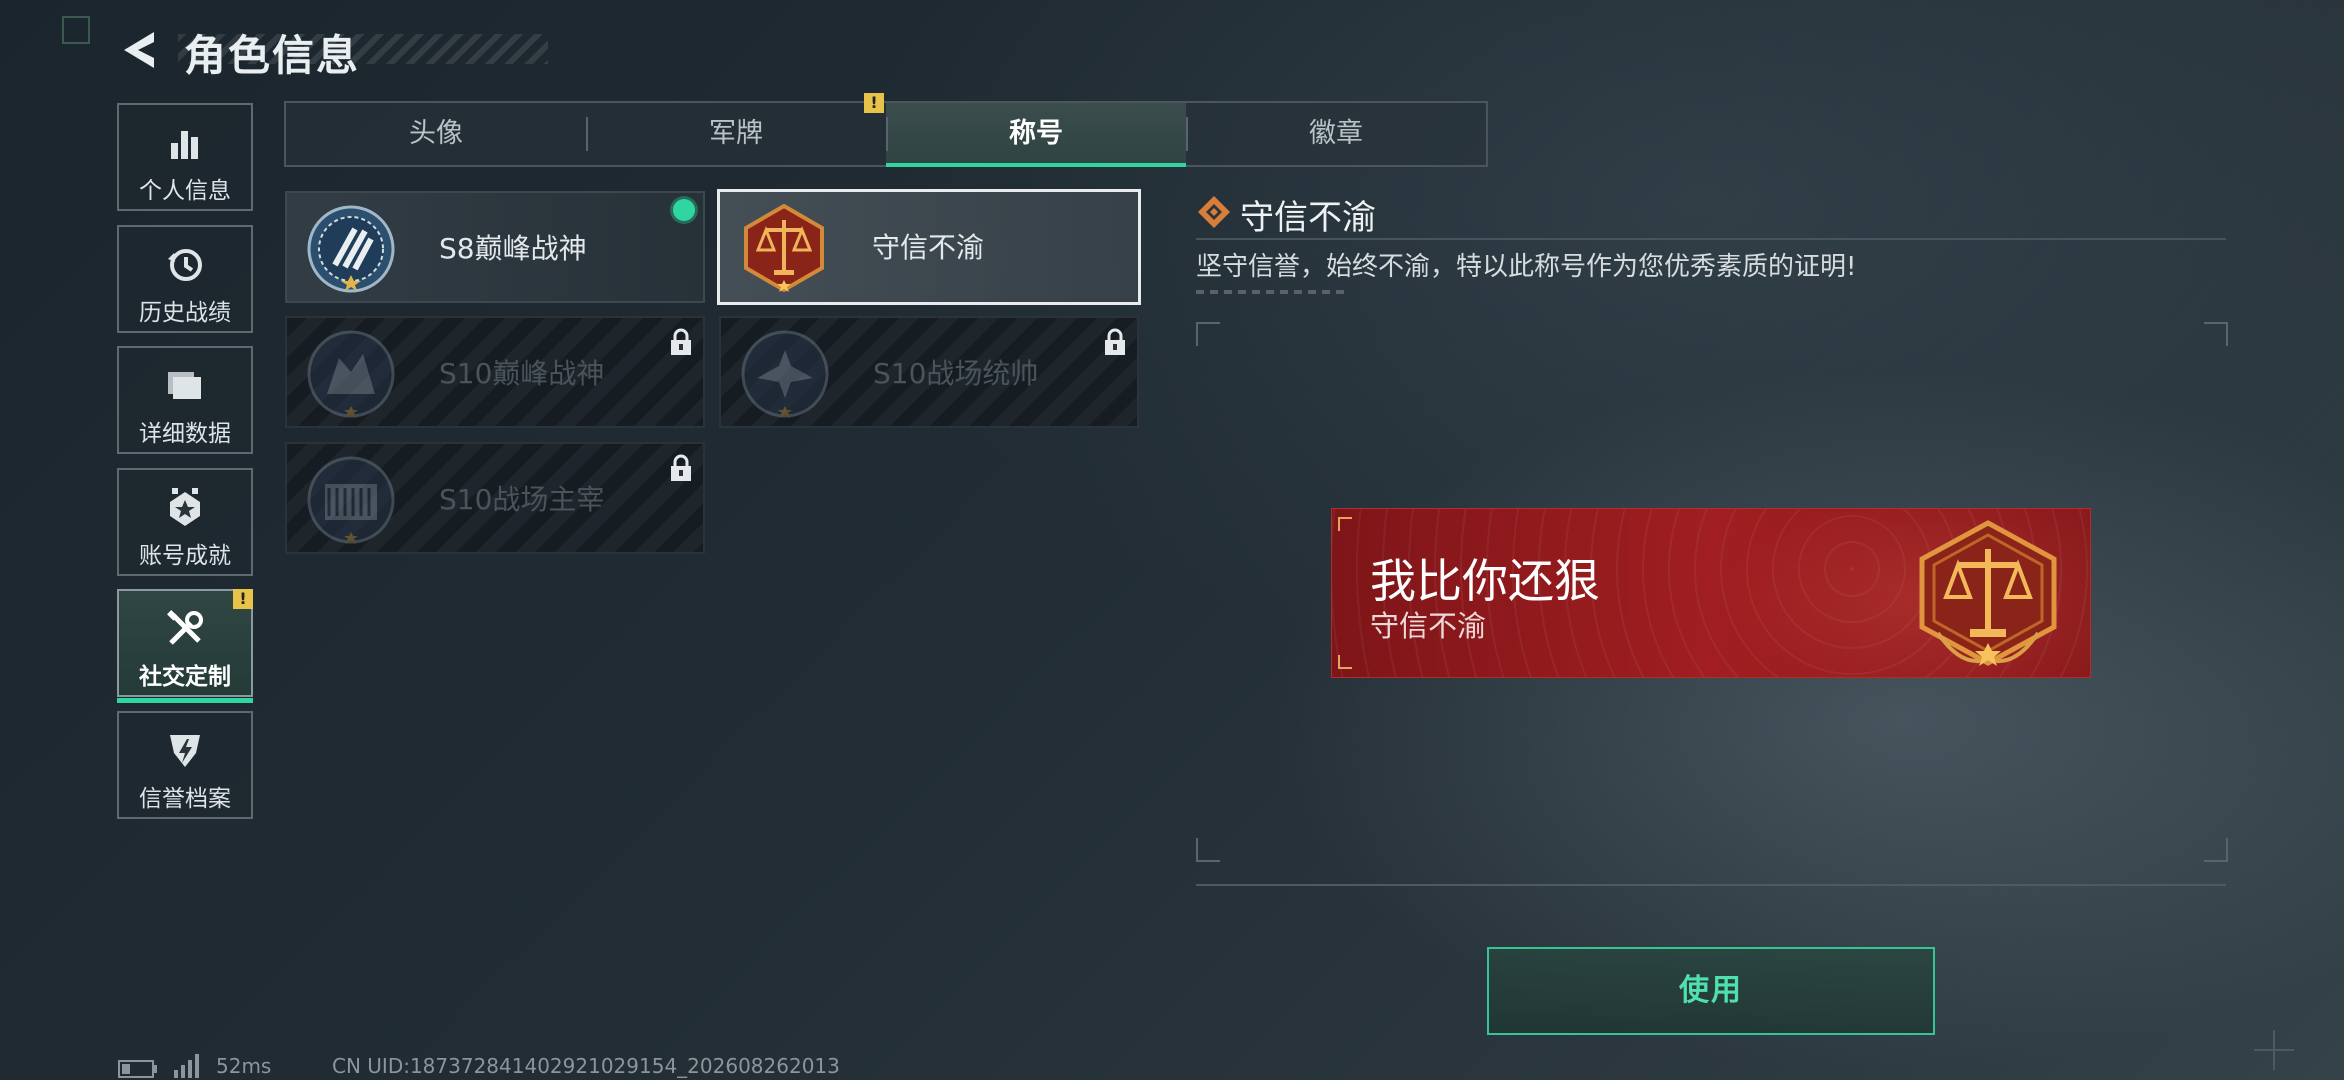  I want to click on banner-sub-text: 守信不渝, so click(1428, 626).